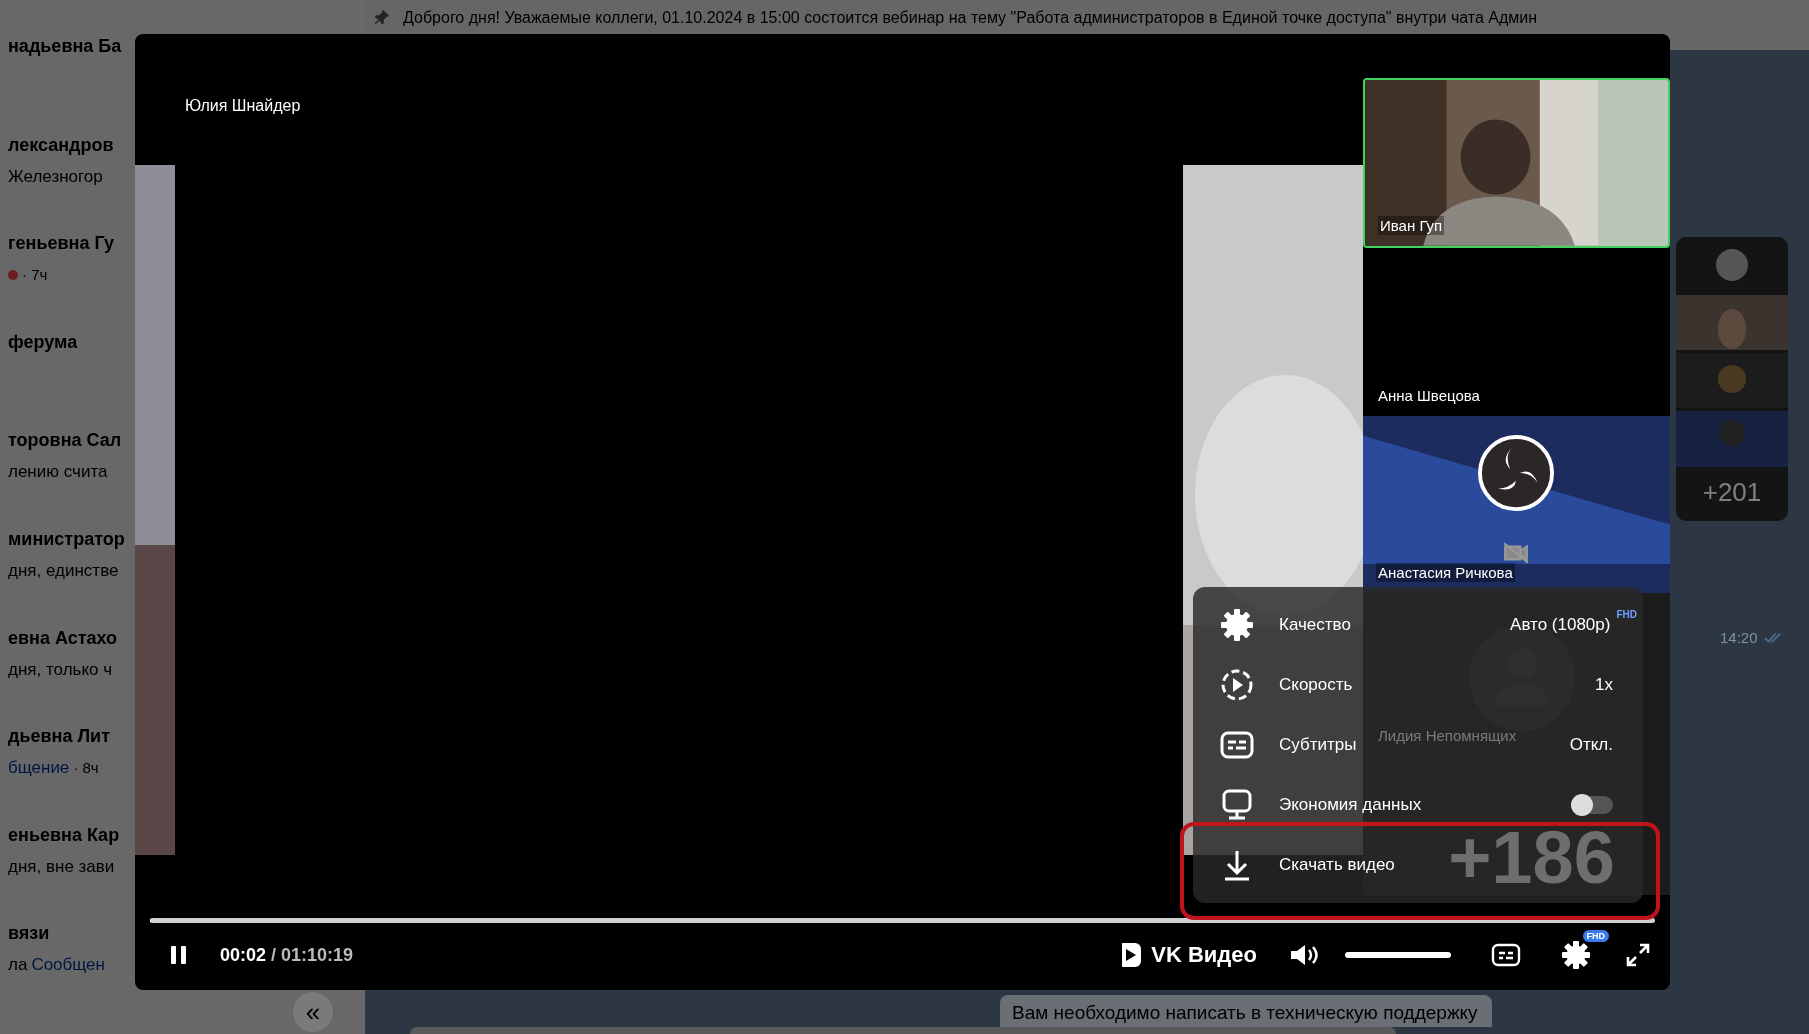 The width and height of the screenshot is (1809, 1034). Describe the element at coordinates (1237, 685) in the screenshot. I see `play-circle-icon` at that location.